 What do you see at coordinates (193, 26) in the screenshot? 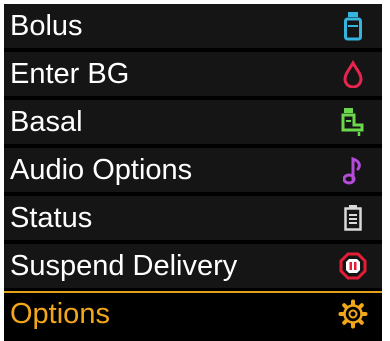
I see `menu-item-bolus: Bolus` at bounding box center [193, 26].